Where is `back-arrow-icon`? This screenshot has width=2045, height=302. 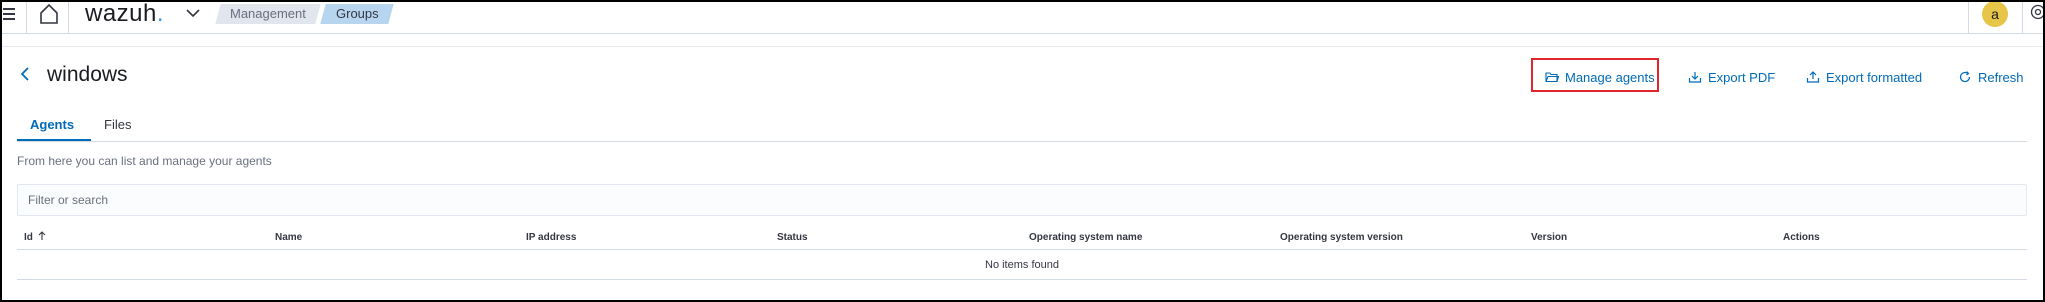
back-arrow-icon is located at coordinates (25, 74).